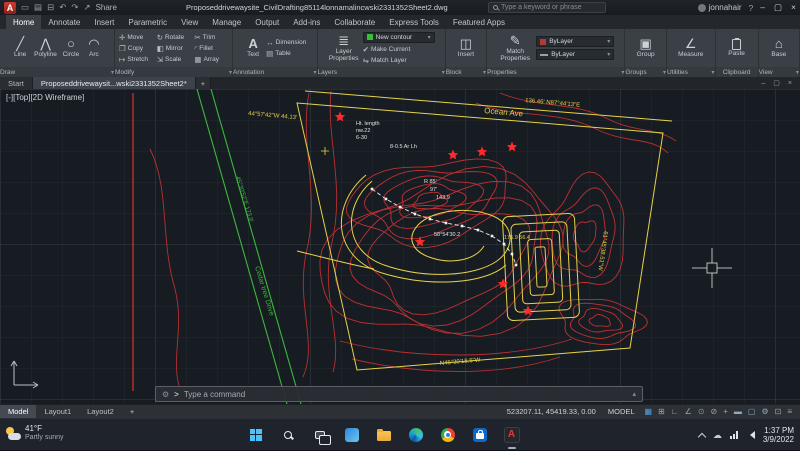 The width and height of the screenshot is (800, 451). What do you see at coordinates (479, 22) in the screenshot?
I see `tab-featured-apps: Featured Apps` at bounding box center [479, 22].